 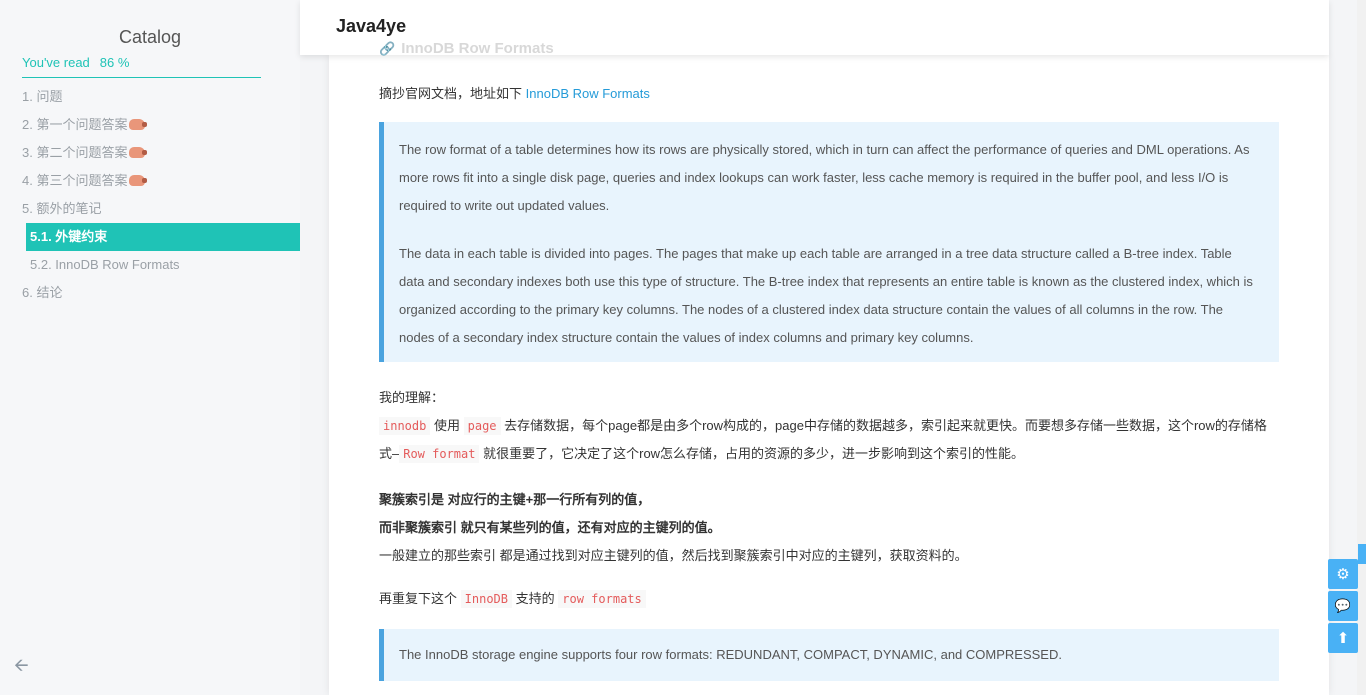 What do you see at coordinates (69, 236) in the screenshot?
I see `toc-item-label: 5.1. 外键约束` at bounding box center [69, 236].